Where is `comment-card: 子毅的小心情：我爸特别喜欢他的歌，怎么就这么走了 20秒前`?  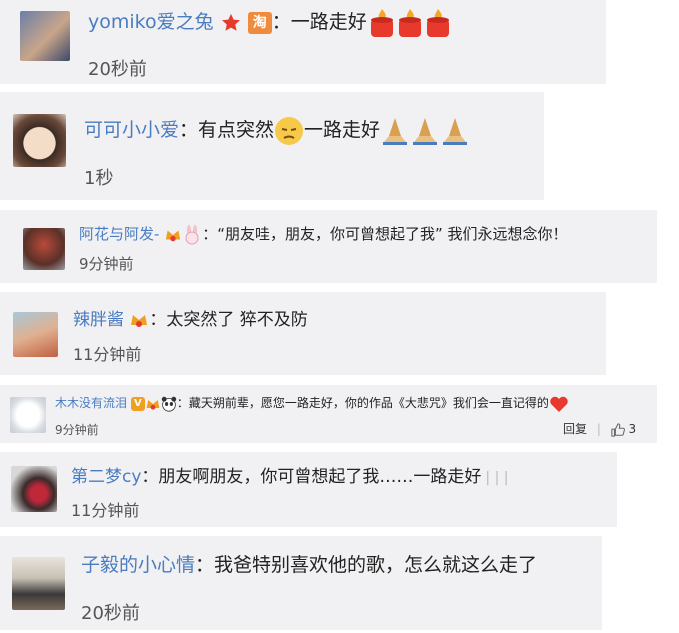 comment-card: 子毅的小心情：我爸特别喜欢他的歌，怎么就这么走了 20秒前 is located at coordinates (301, 583).